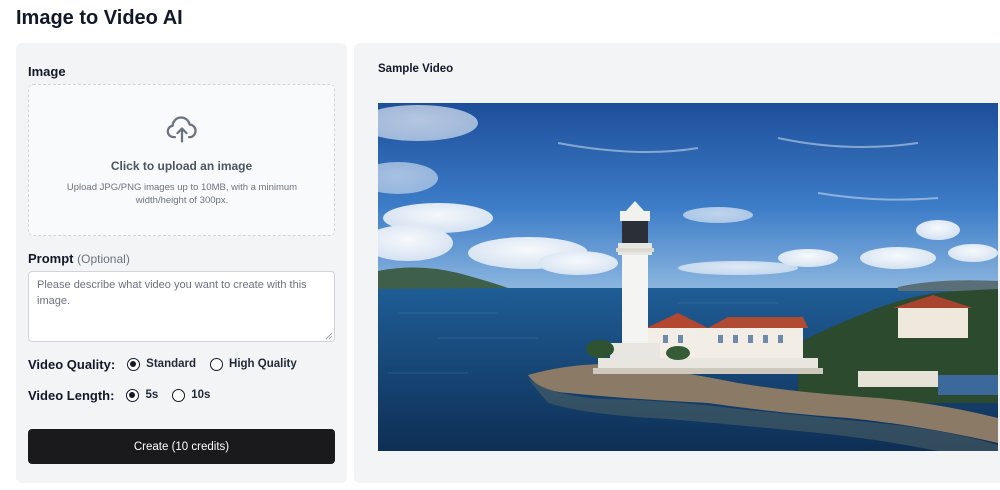 This screenshot has width=1000, height=490. Describe the element at coordinates (181, 129) in the screenshot. I see `cloud-upload-icon` at that location.